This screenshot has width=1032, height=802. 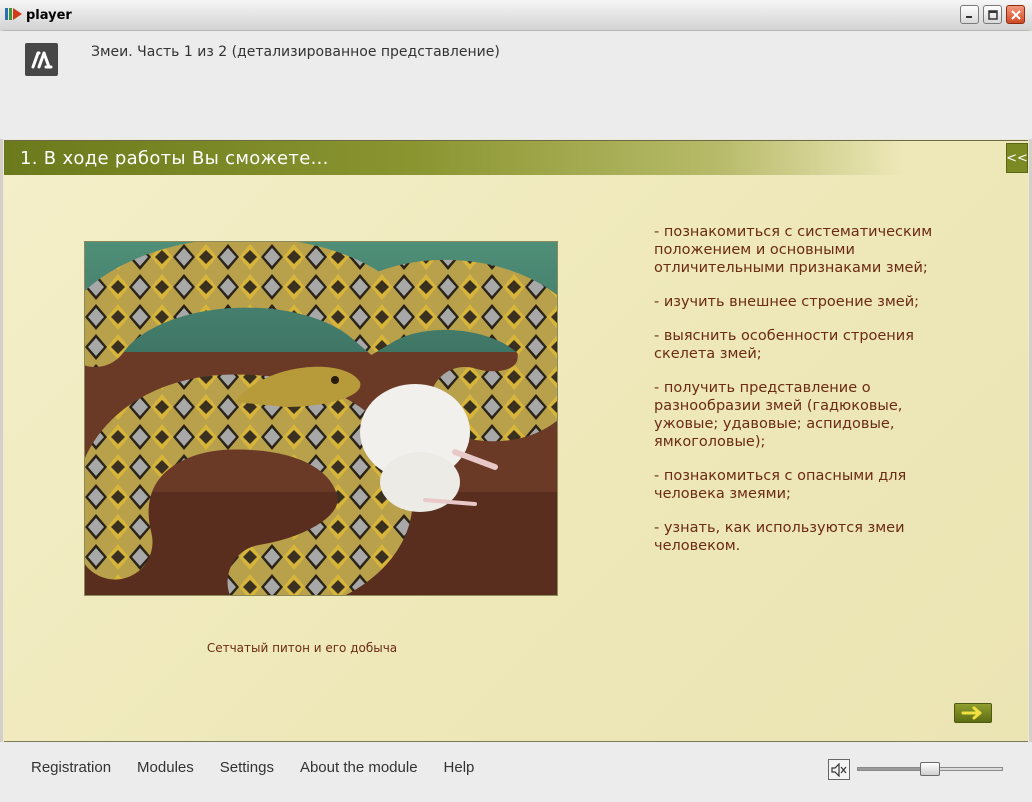 I want to click on window-title: player, so click(x=49, y=15).